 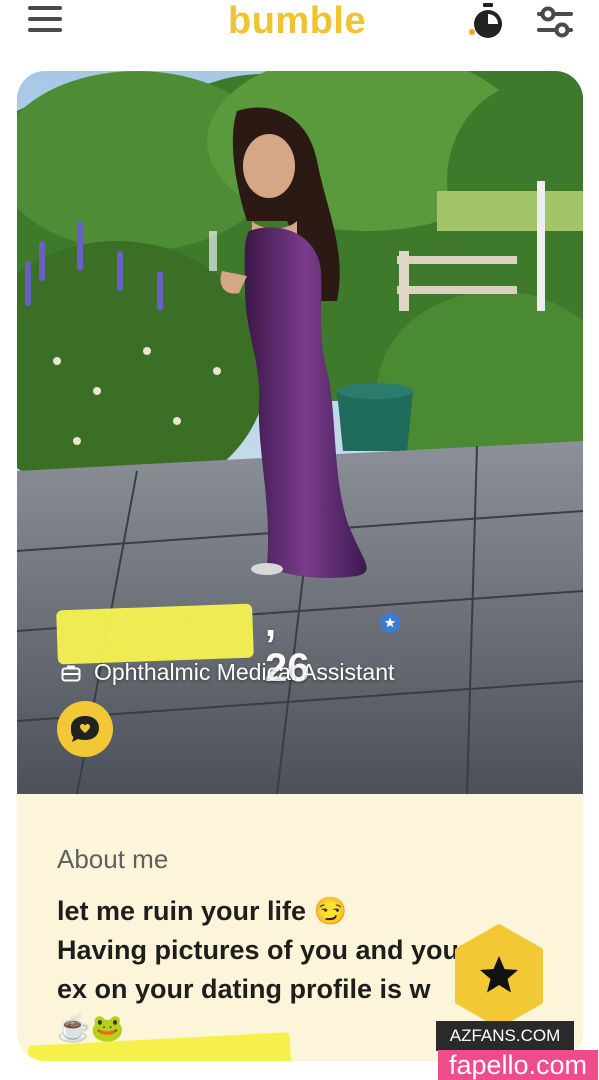 I want to click on top-bar: bumble, so click(x=299, y=30).